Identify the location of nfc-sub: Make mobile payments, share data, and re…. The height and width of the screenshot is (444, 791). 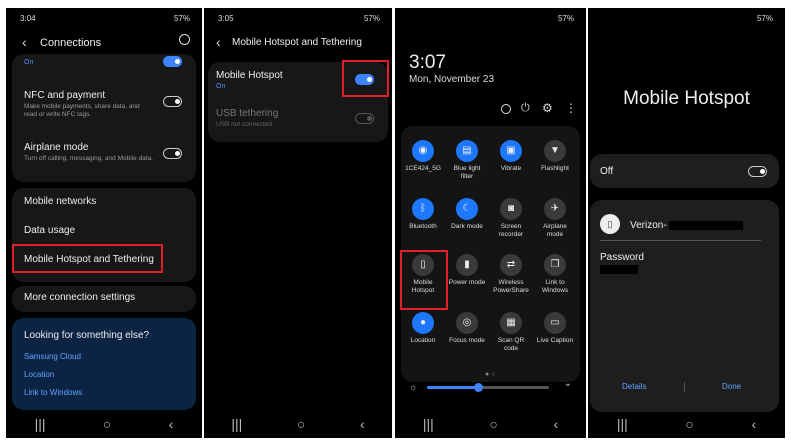
(82, 110).